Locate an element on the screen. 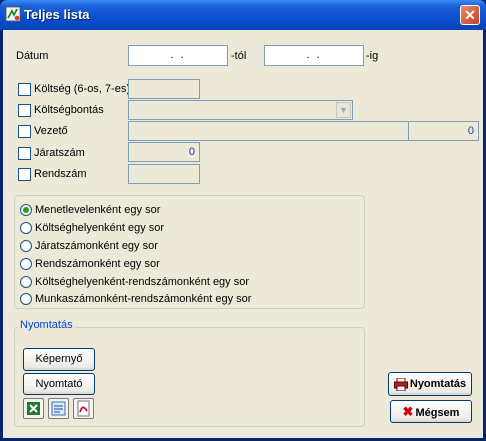 Image resolution: width=486 pixels, height=441 pixels. print-button: Nyomtatás is located at coordinates (430, 384).